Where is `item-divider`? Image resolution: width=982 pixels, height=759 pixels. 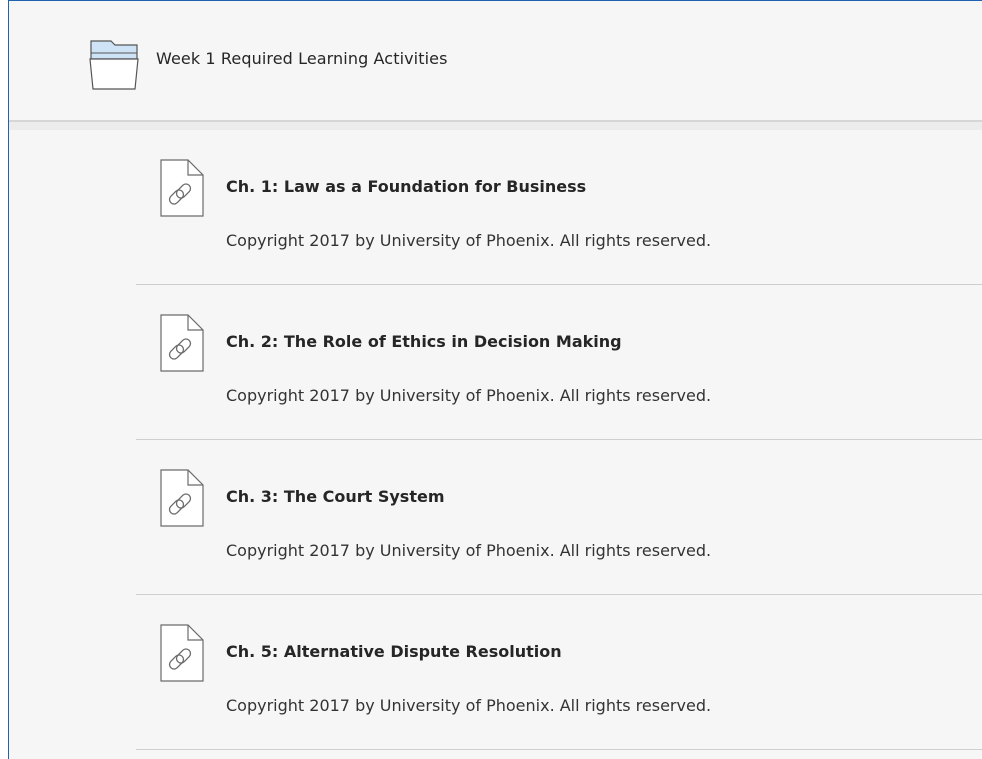 item-divider is located at coordinates (559, 749).